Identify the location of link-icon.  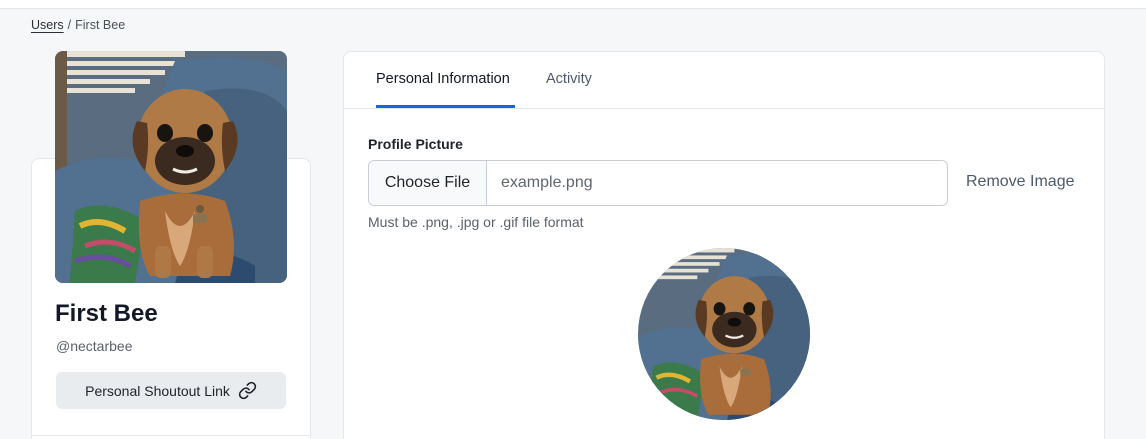
(247, 390).